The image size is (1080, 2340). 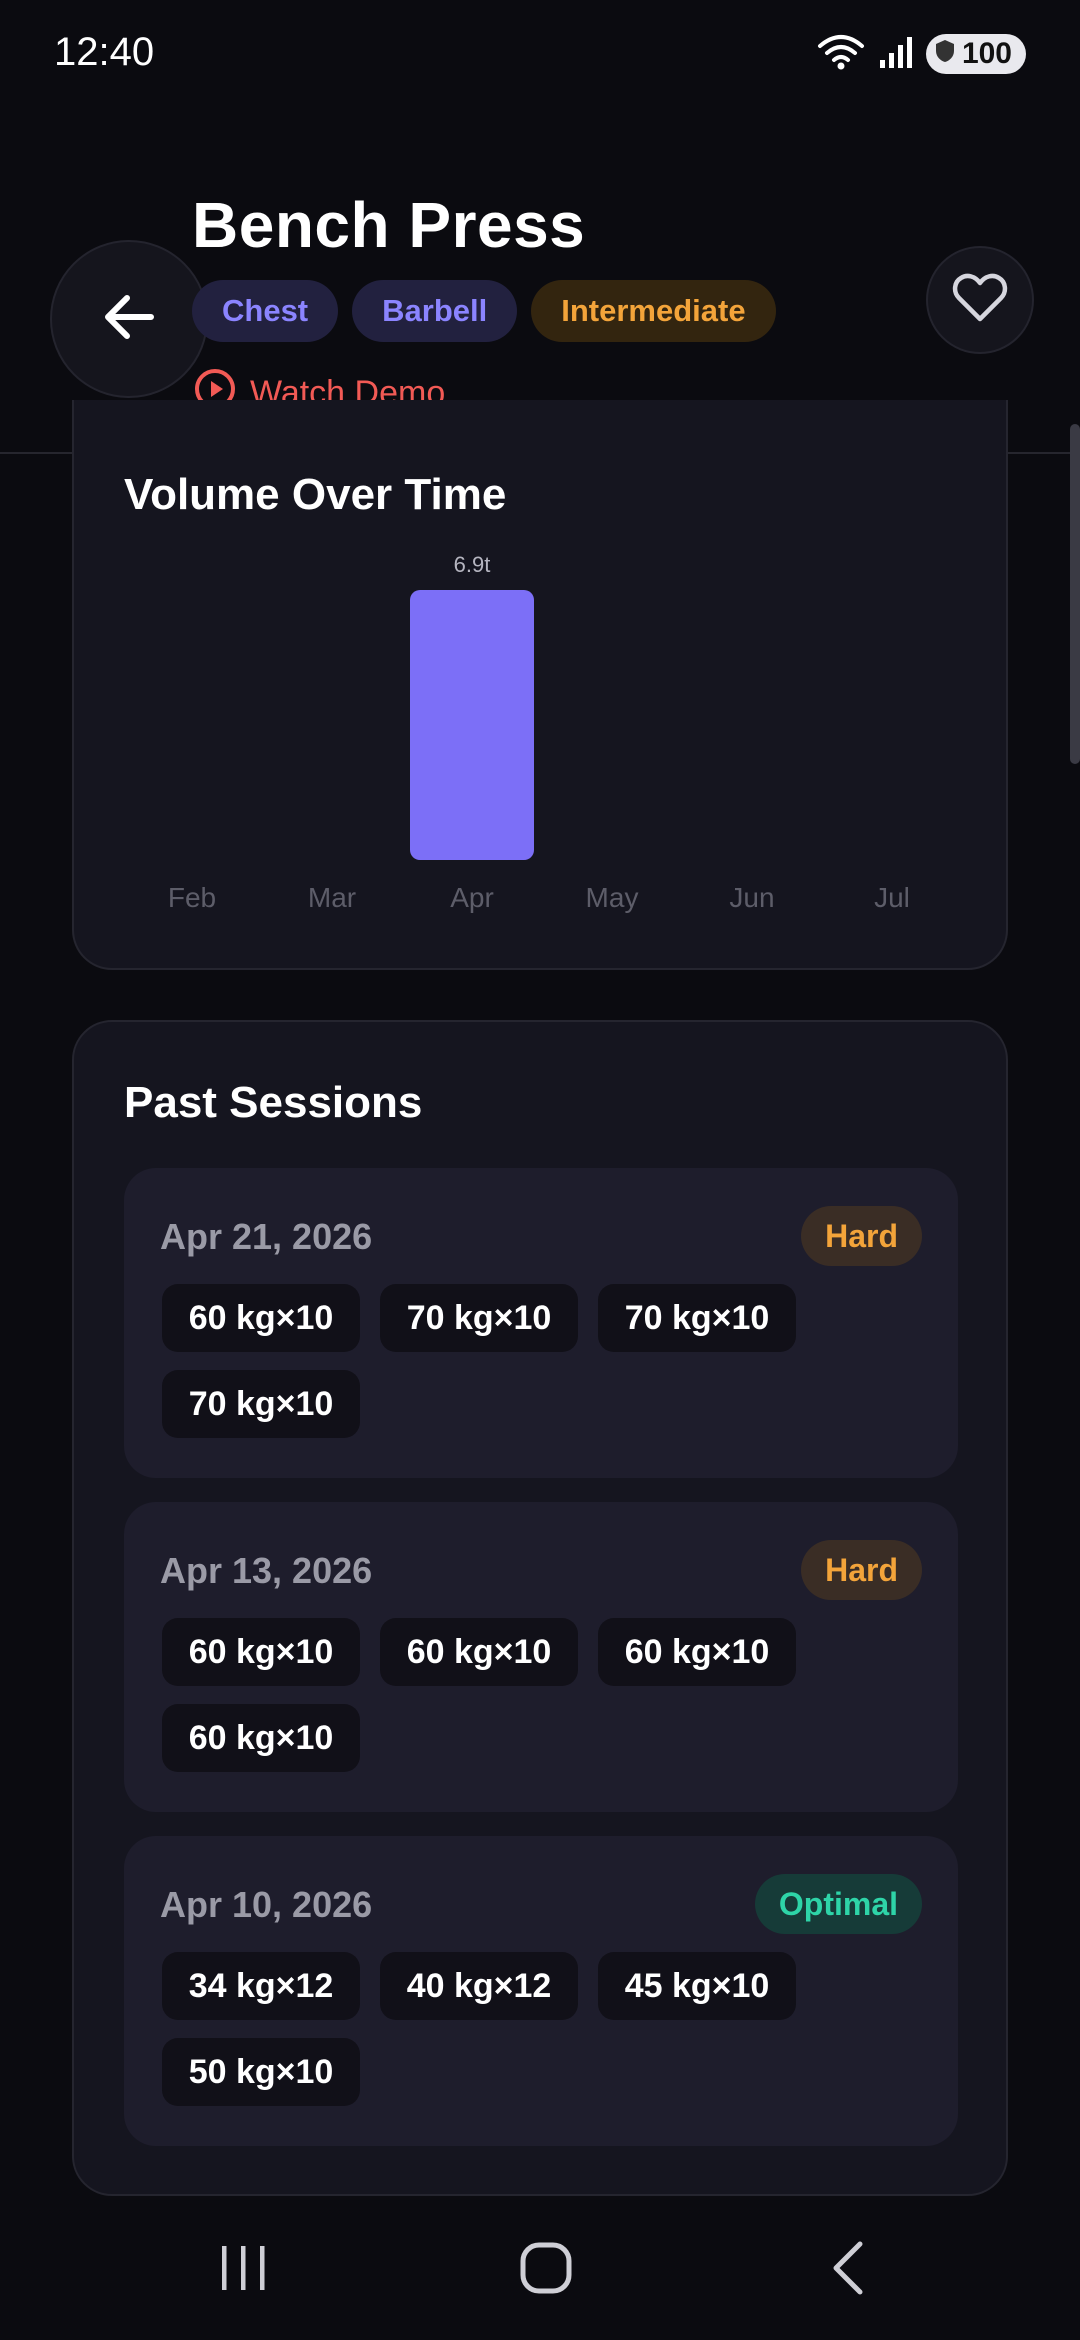 I want to click on chevron-left-icon, so click(x=848, y=2270).